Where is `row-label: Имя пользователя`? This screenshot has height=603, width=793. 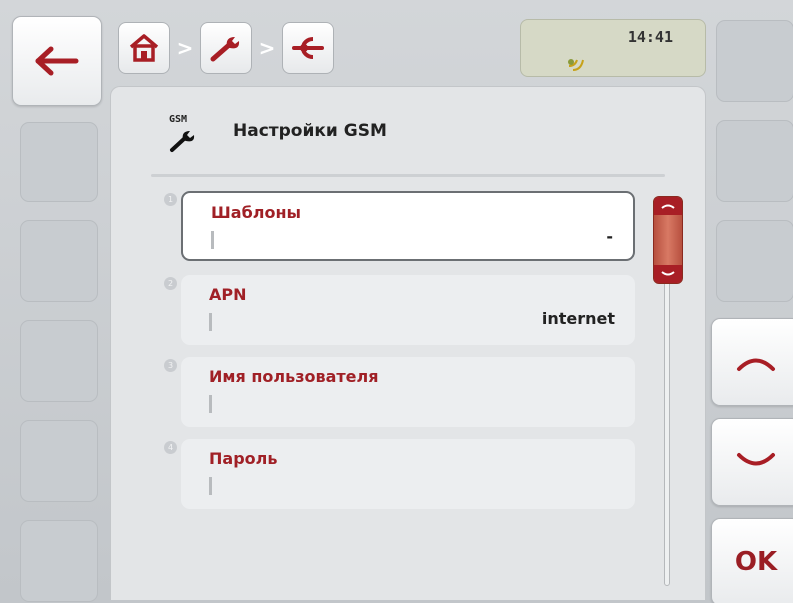 row-label: Имя пользователя is located at coordinates (294, 376).